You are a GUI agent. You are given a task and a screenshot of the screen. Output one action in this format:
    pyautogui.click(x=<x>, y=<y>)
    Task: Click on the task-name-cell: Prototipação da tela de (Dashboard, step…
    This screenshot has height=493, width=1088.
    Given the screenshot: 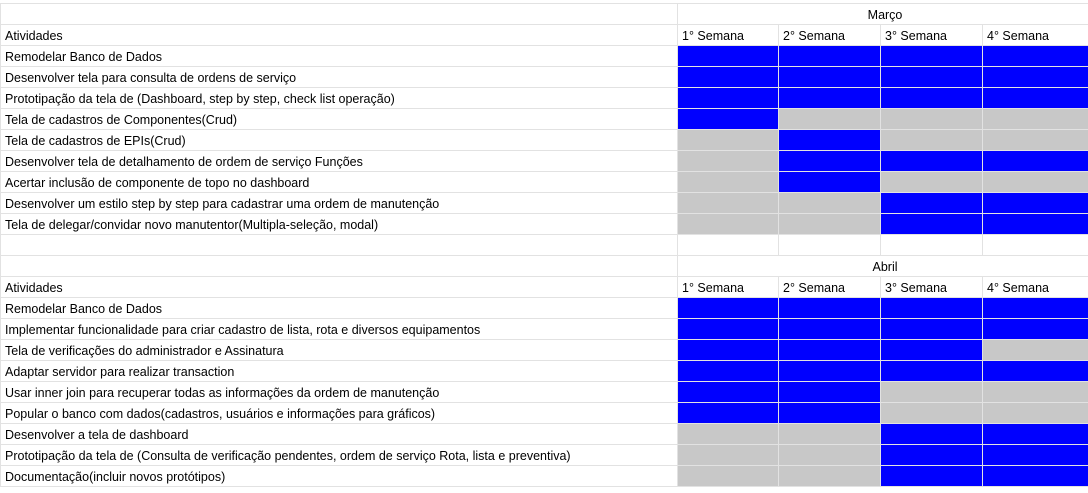 What is the action you would take?
    pyautogui.click(x=339, y=98)
    